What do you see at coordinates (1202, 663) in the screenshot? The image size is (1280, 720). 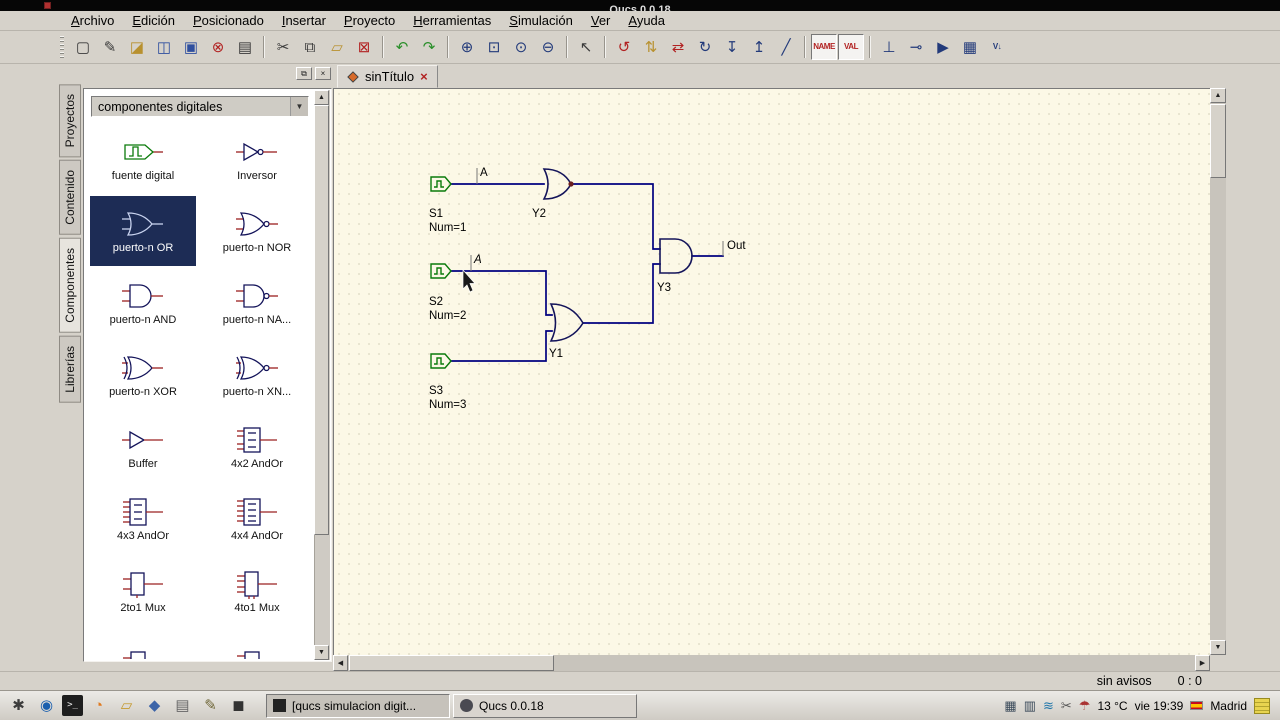 I see `scroll-right-icon: ▶` at bounding box center [1202, 663].